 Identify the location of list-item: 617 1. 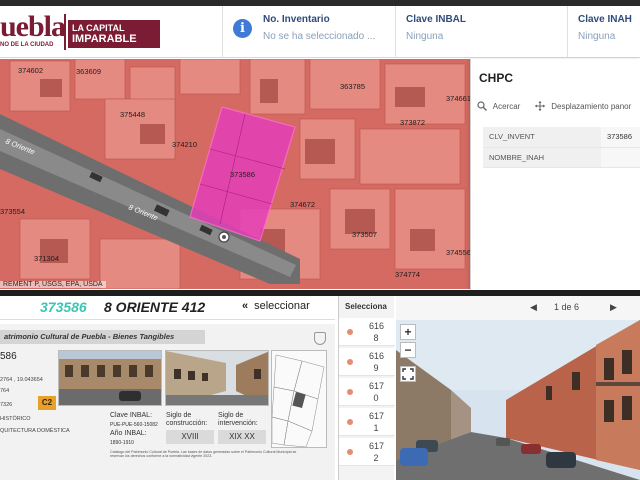
(367, 422).